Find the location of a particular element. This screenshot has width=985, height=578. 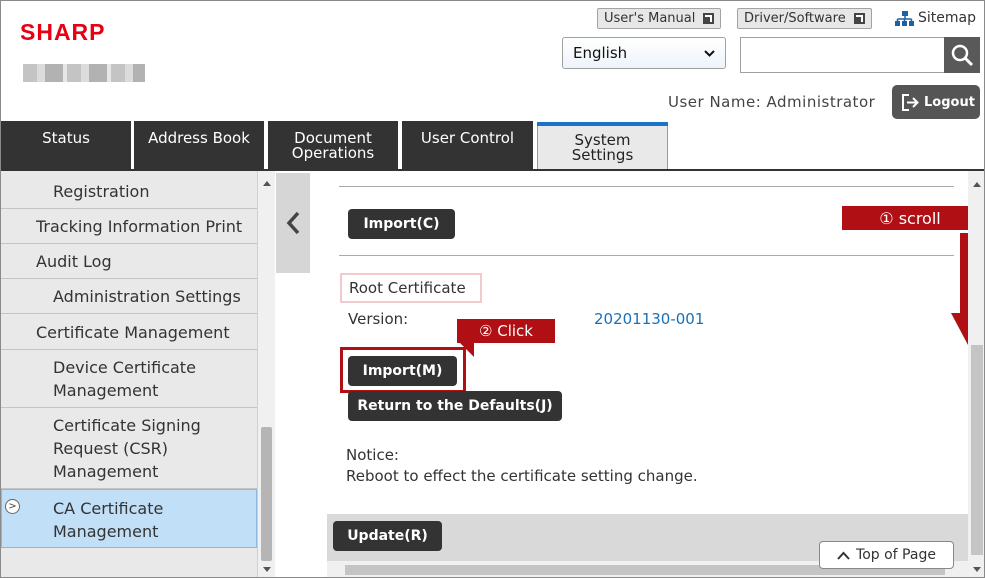

tab-system-settings: System Settings is located at coordinates (602, 146).